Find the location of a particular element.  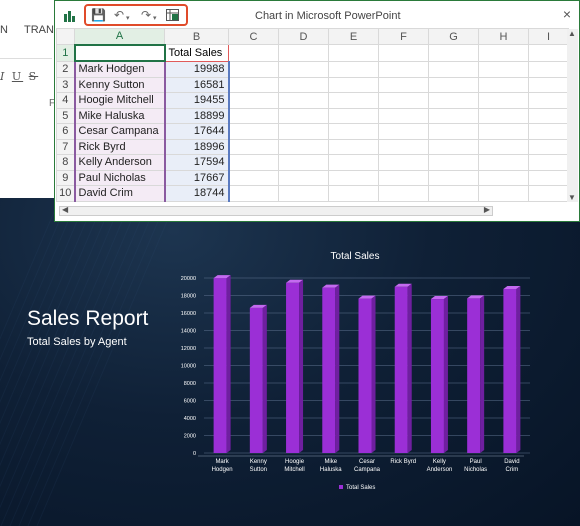

sales-cell: 17644 is located at coordinates (196, 131).